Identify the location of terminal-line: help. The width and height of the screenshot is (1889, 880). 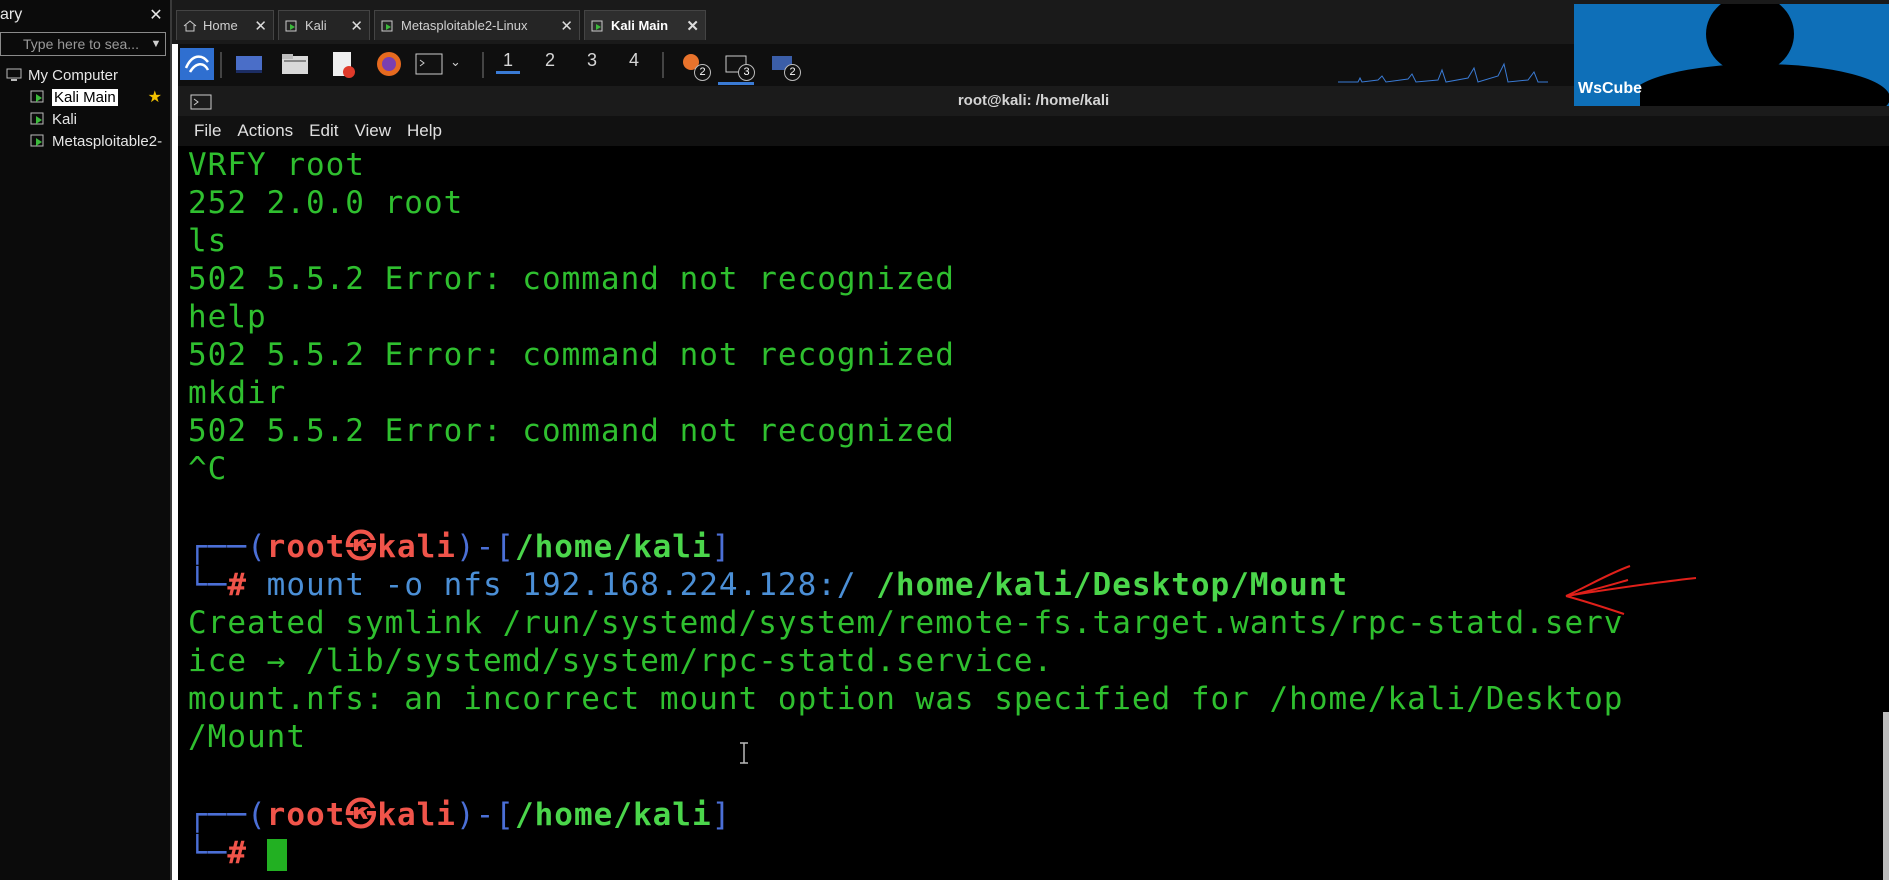
(227, 317).